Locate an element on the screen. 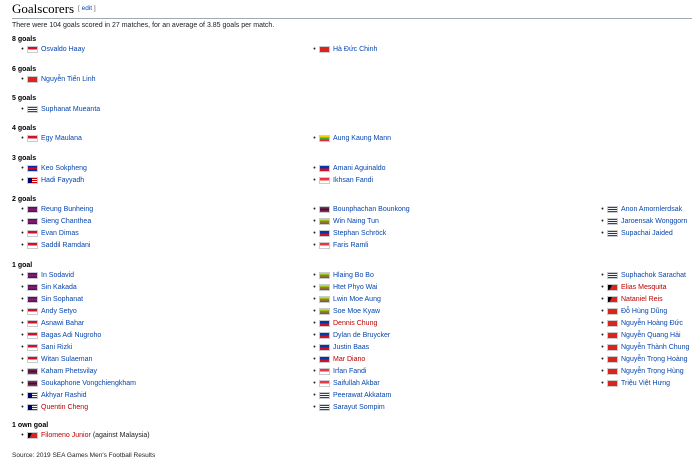  player-link: Sieng Chanthea is located at coordinates (66, 221).